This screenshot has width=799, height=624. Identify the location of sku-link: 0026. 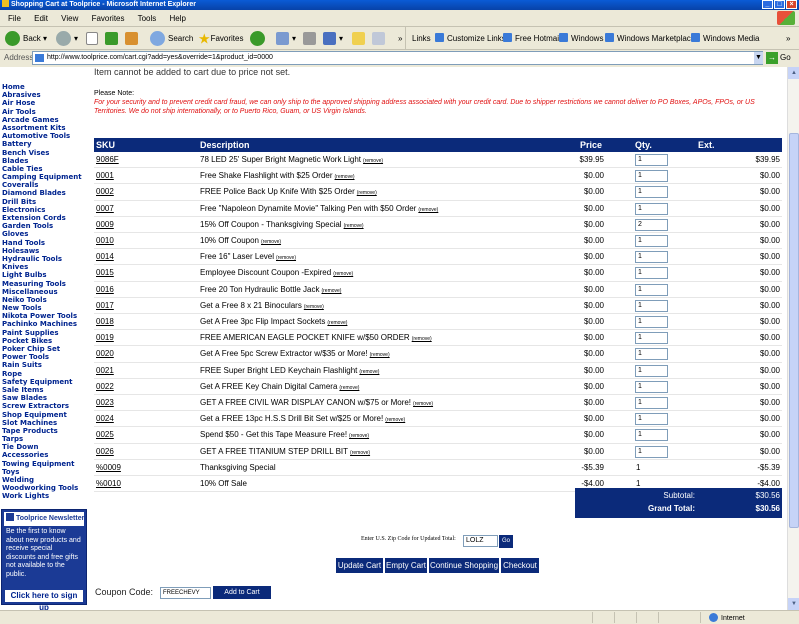
(105, 452).